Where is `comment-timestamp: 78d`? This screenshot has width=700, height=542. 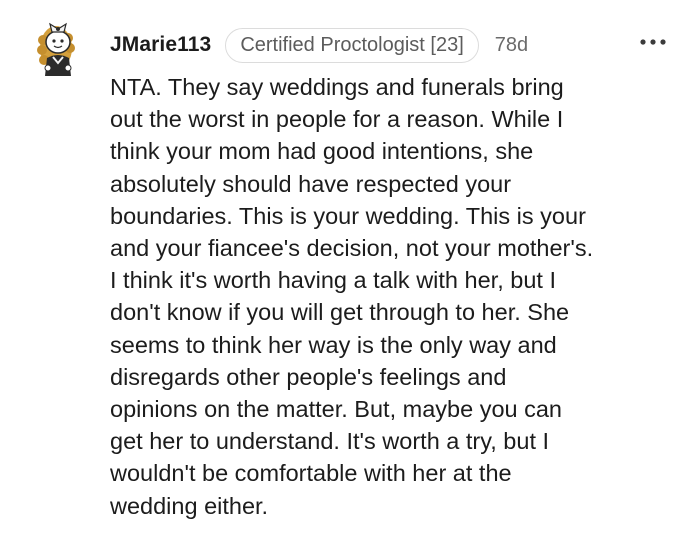
comment-timestamp: 78d is located at coordinates (511, 45).